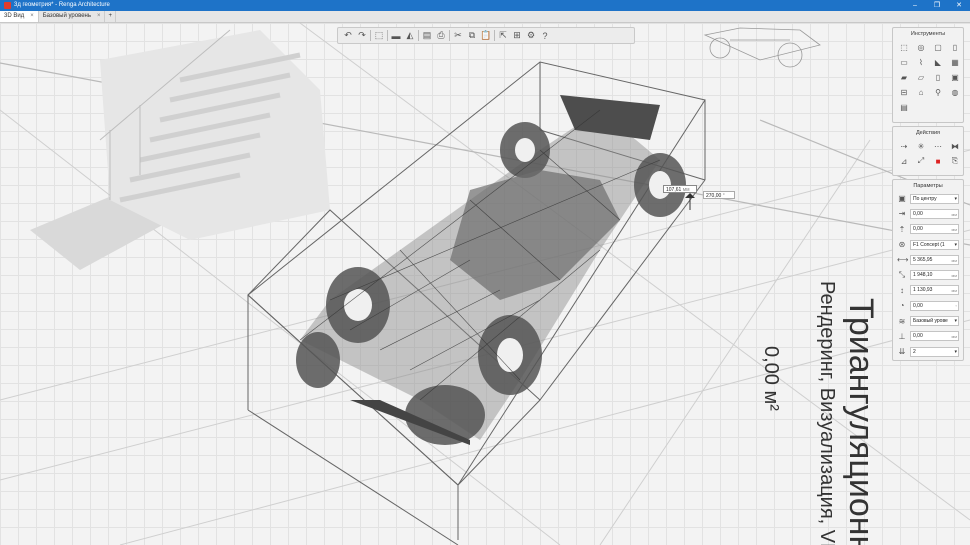  I want to click on actions-panel: Действия ⇢ ✳ ⋯ ⧓ ⊿ ⤢ ■ ⎘, so click(928, 151).